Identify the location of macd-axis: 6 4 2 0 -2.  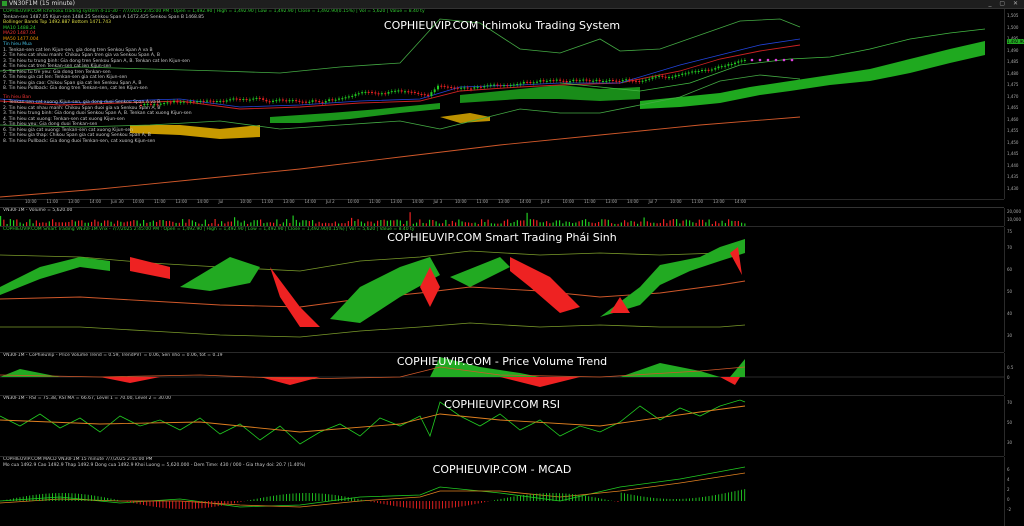
(1014, 491).